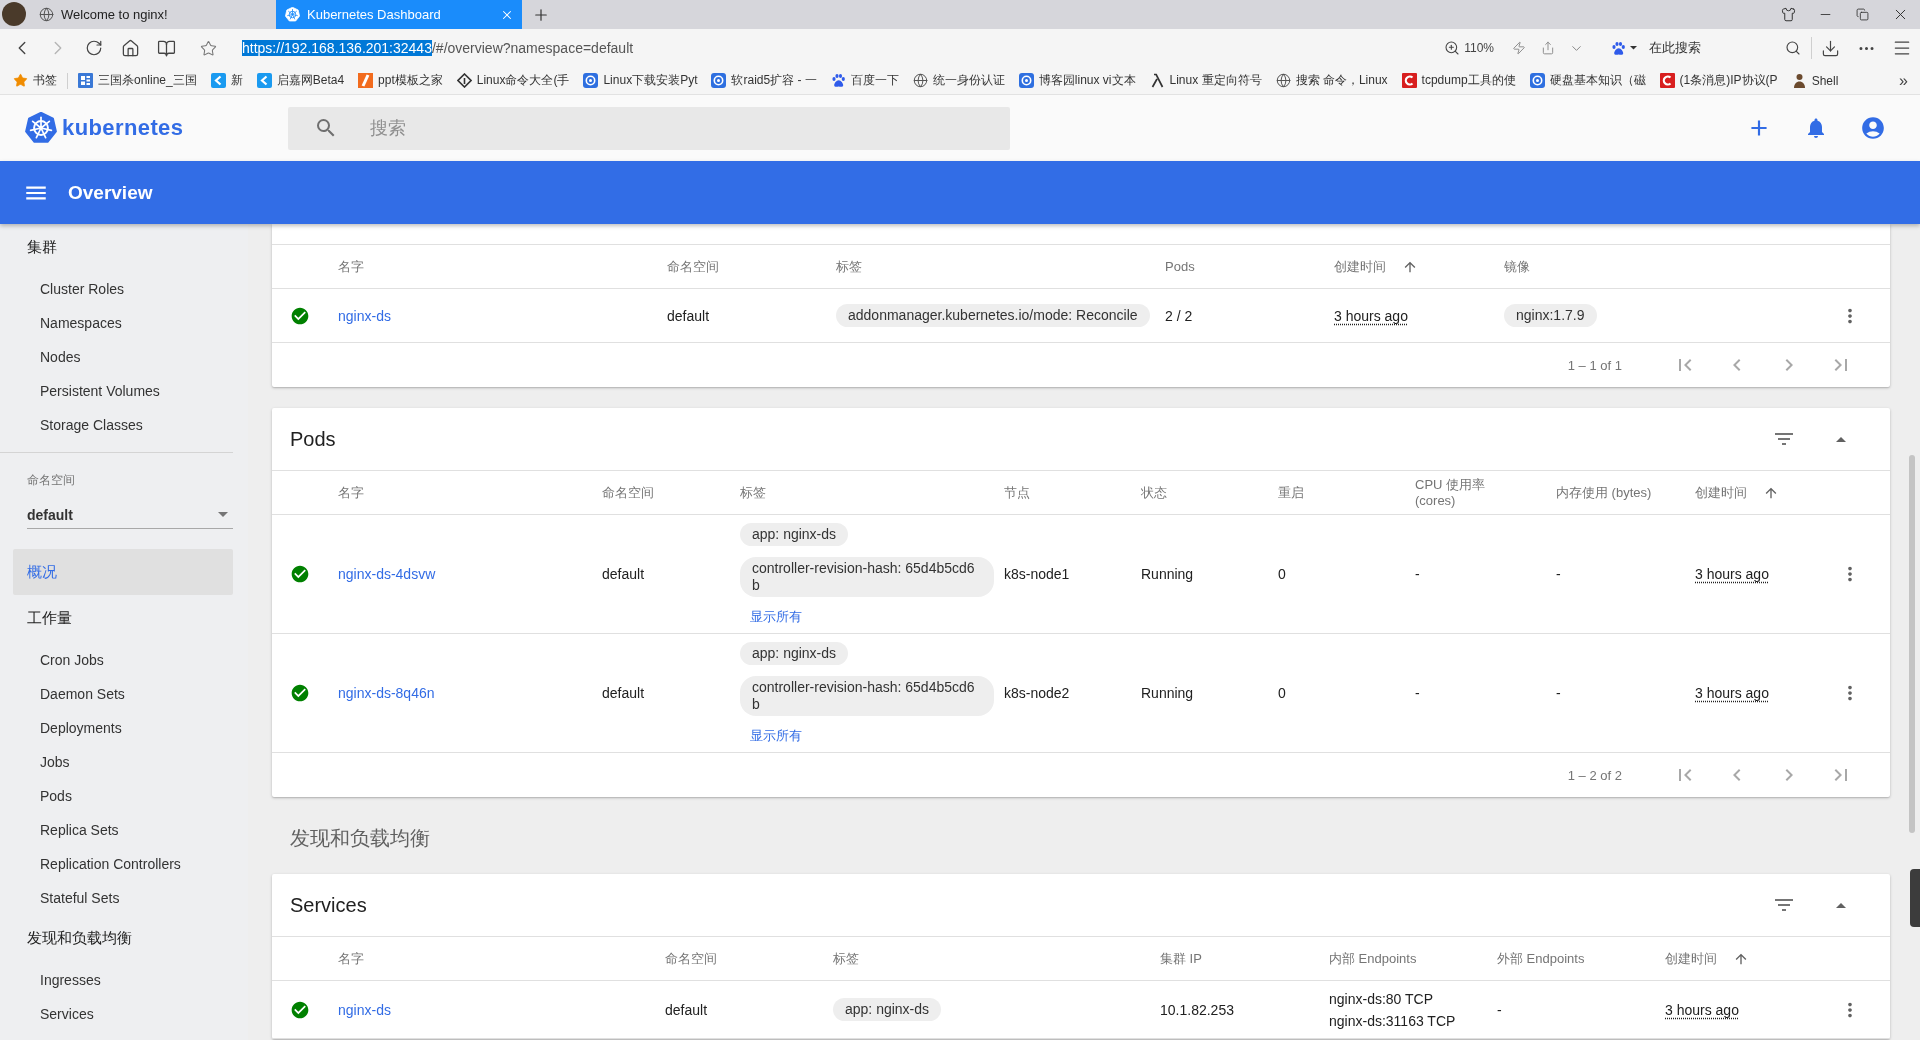  Describe the element at coordinates (1469, 48) in the screenshot. I see `zoom-button: 110%` at that location.